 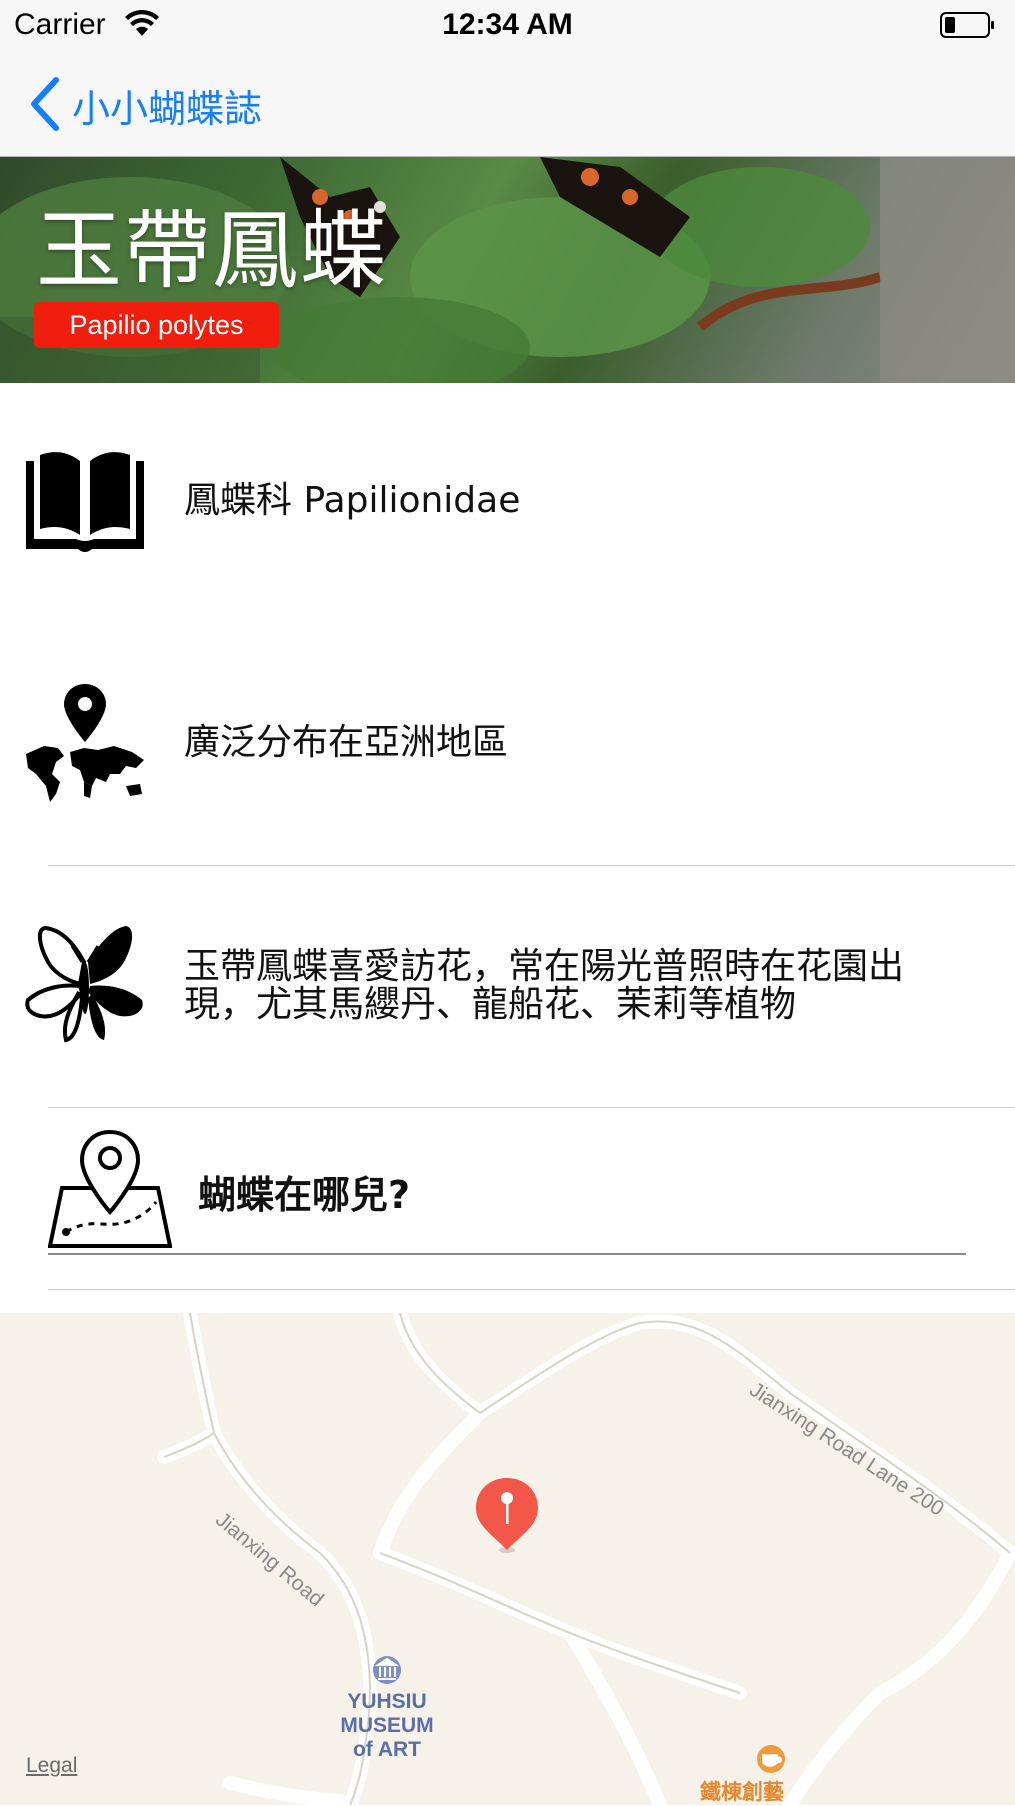 What do you see at coordinates (85, 743) in the screenshot?
I see `world-map-pin-icon` at bounding box center [85, 743].